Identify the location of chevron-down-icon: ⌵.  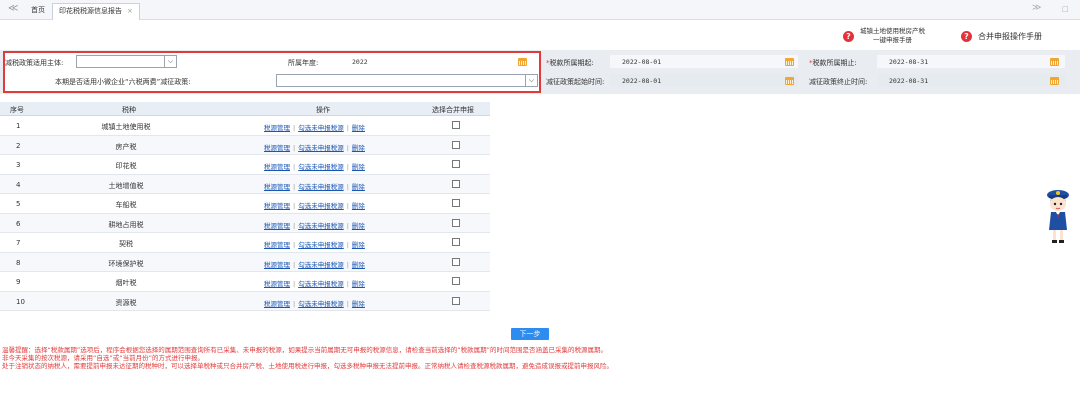
(170, 61).